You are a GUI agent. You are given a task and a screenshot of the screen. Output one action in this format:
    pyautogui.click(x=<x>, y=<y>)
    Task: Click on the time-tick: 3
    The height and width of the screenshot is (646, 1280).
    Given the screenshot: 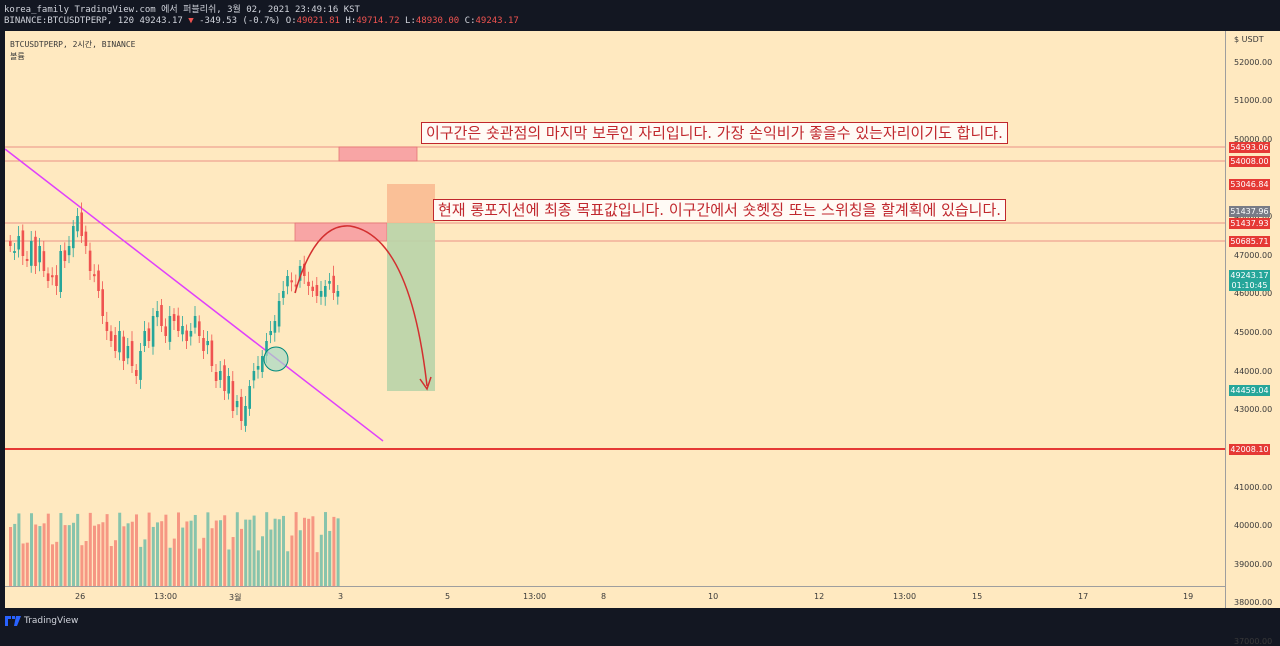 What is the action you would take?
    pyautogui.click(x=341, y=596)
    